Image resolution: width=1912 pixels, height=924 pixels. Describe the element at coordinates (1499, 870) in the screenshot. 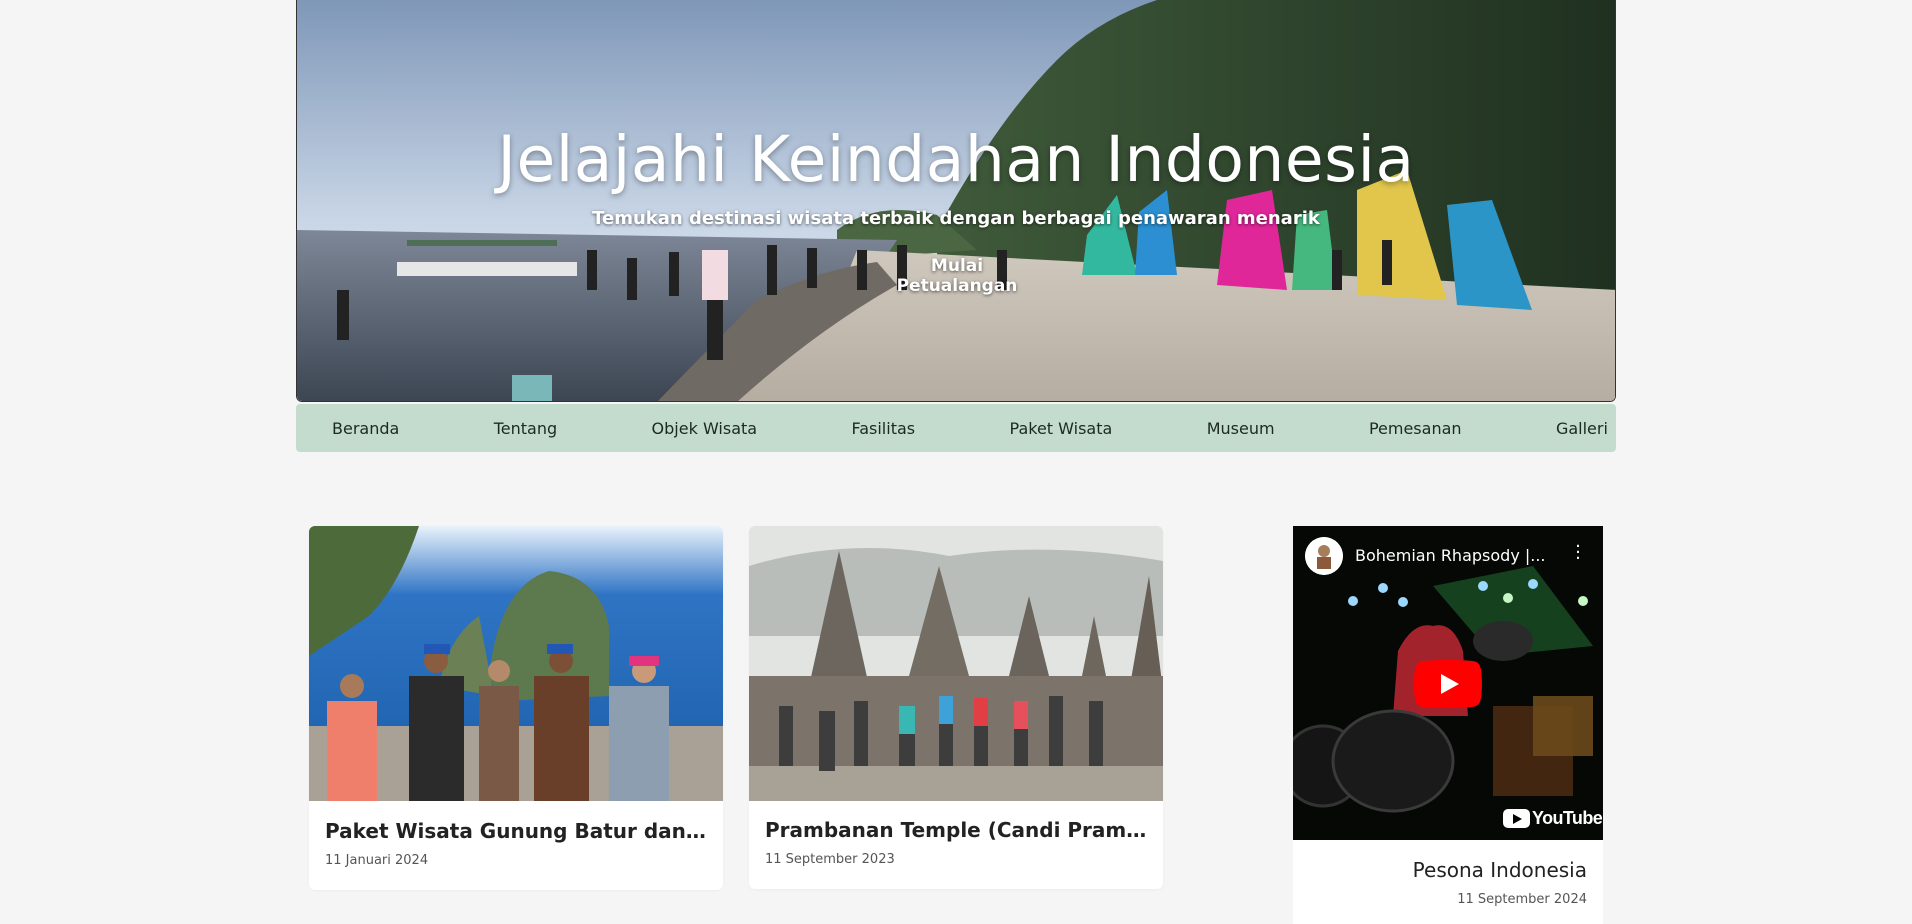

I see `video-card-title: Pesona Indonesia` at that location.